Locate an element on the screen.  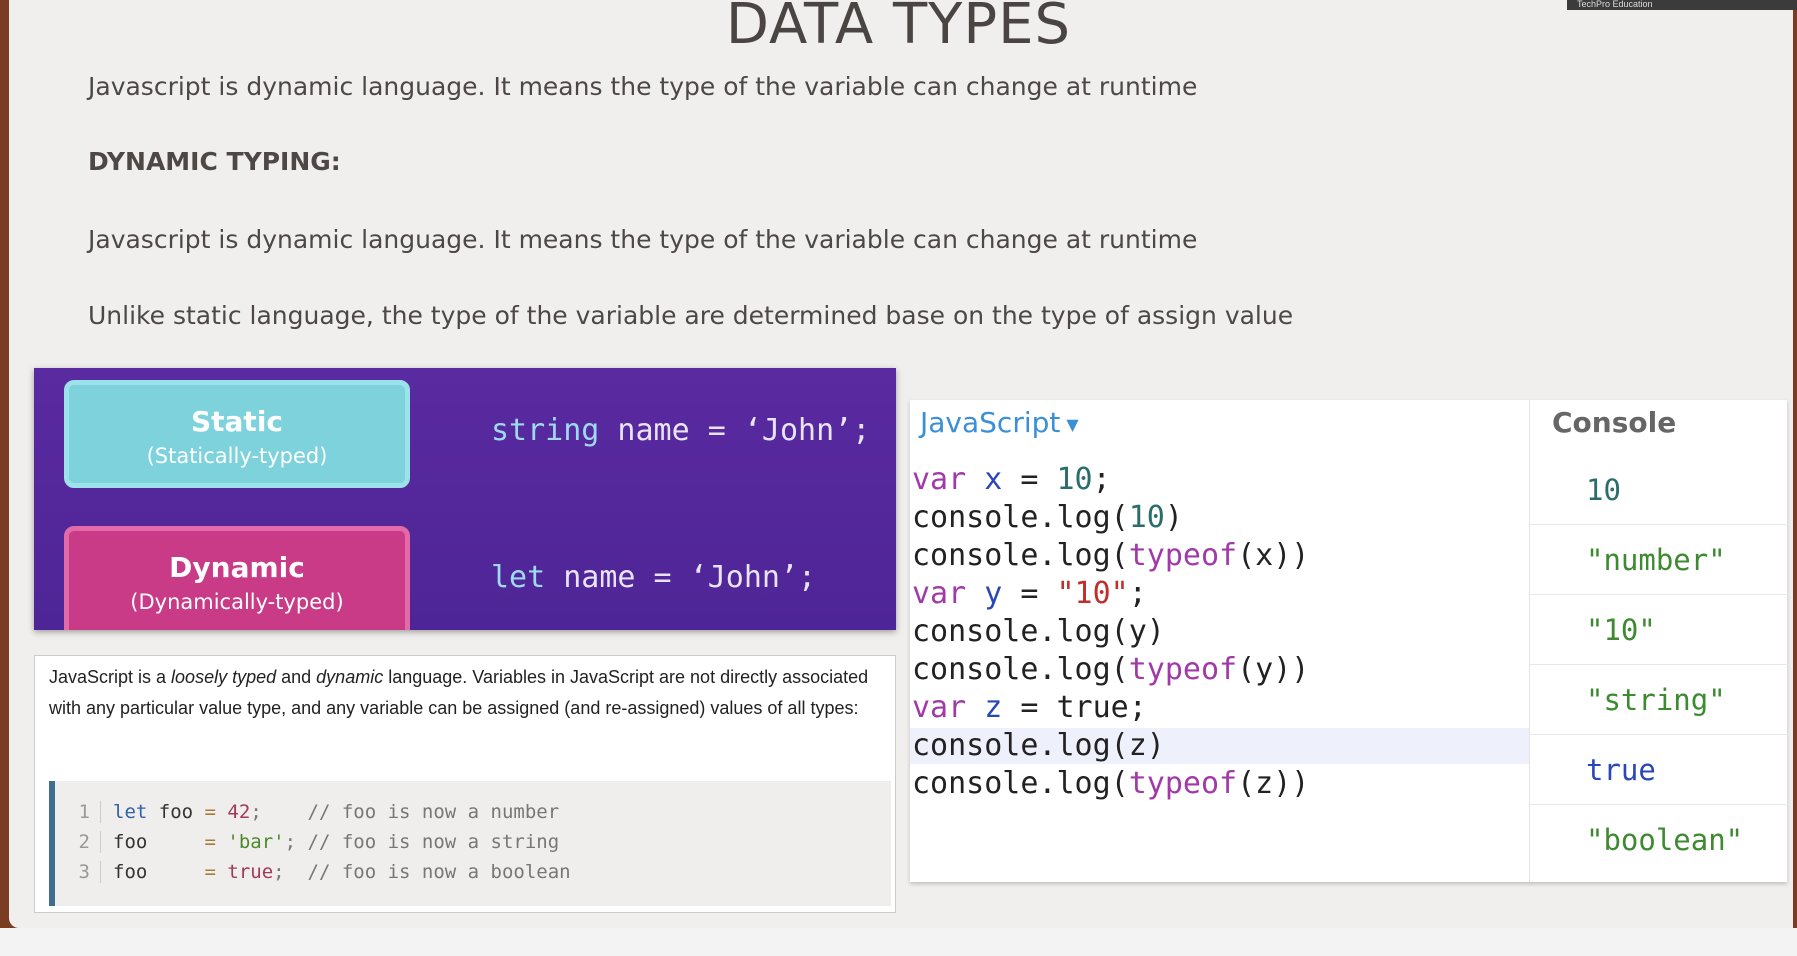
code-line: 3 foo = true; // foo is now a boolean is located at coordinates (313, 872).